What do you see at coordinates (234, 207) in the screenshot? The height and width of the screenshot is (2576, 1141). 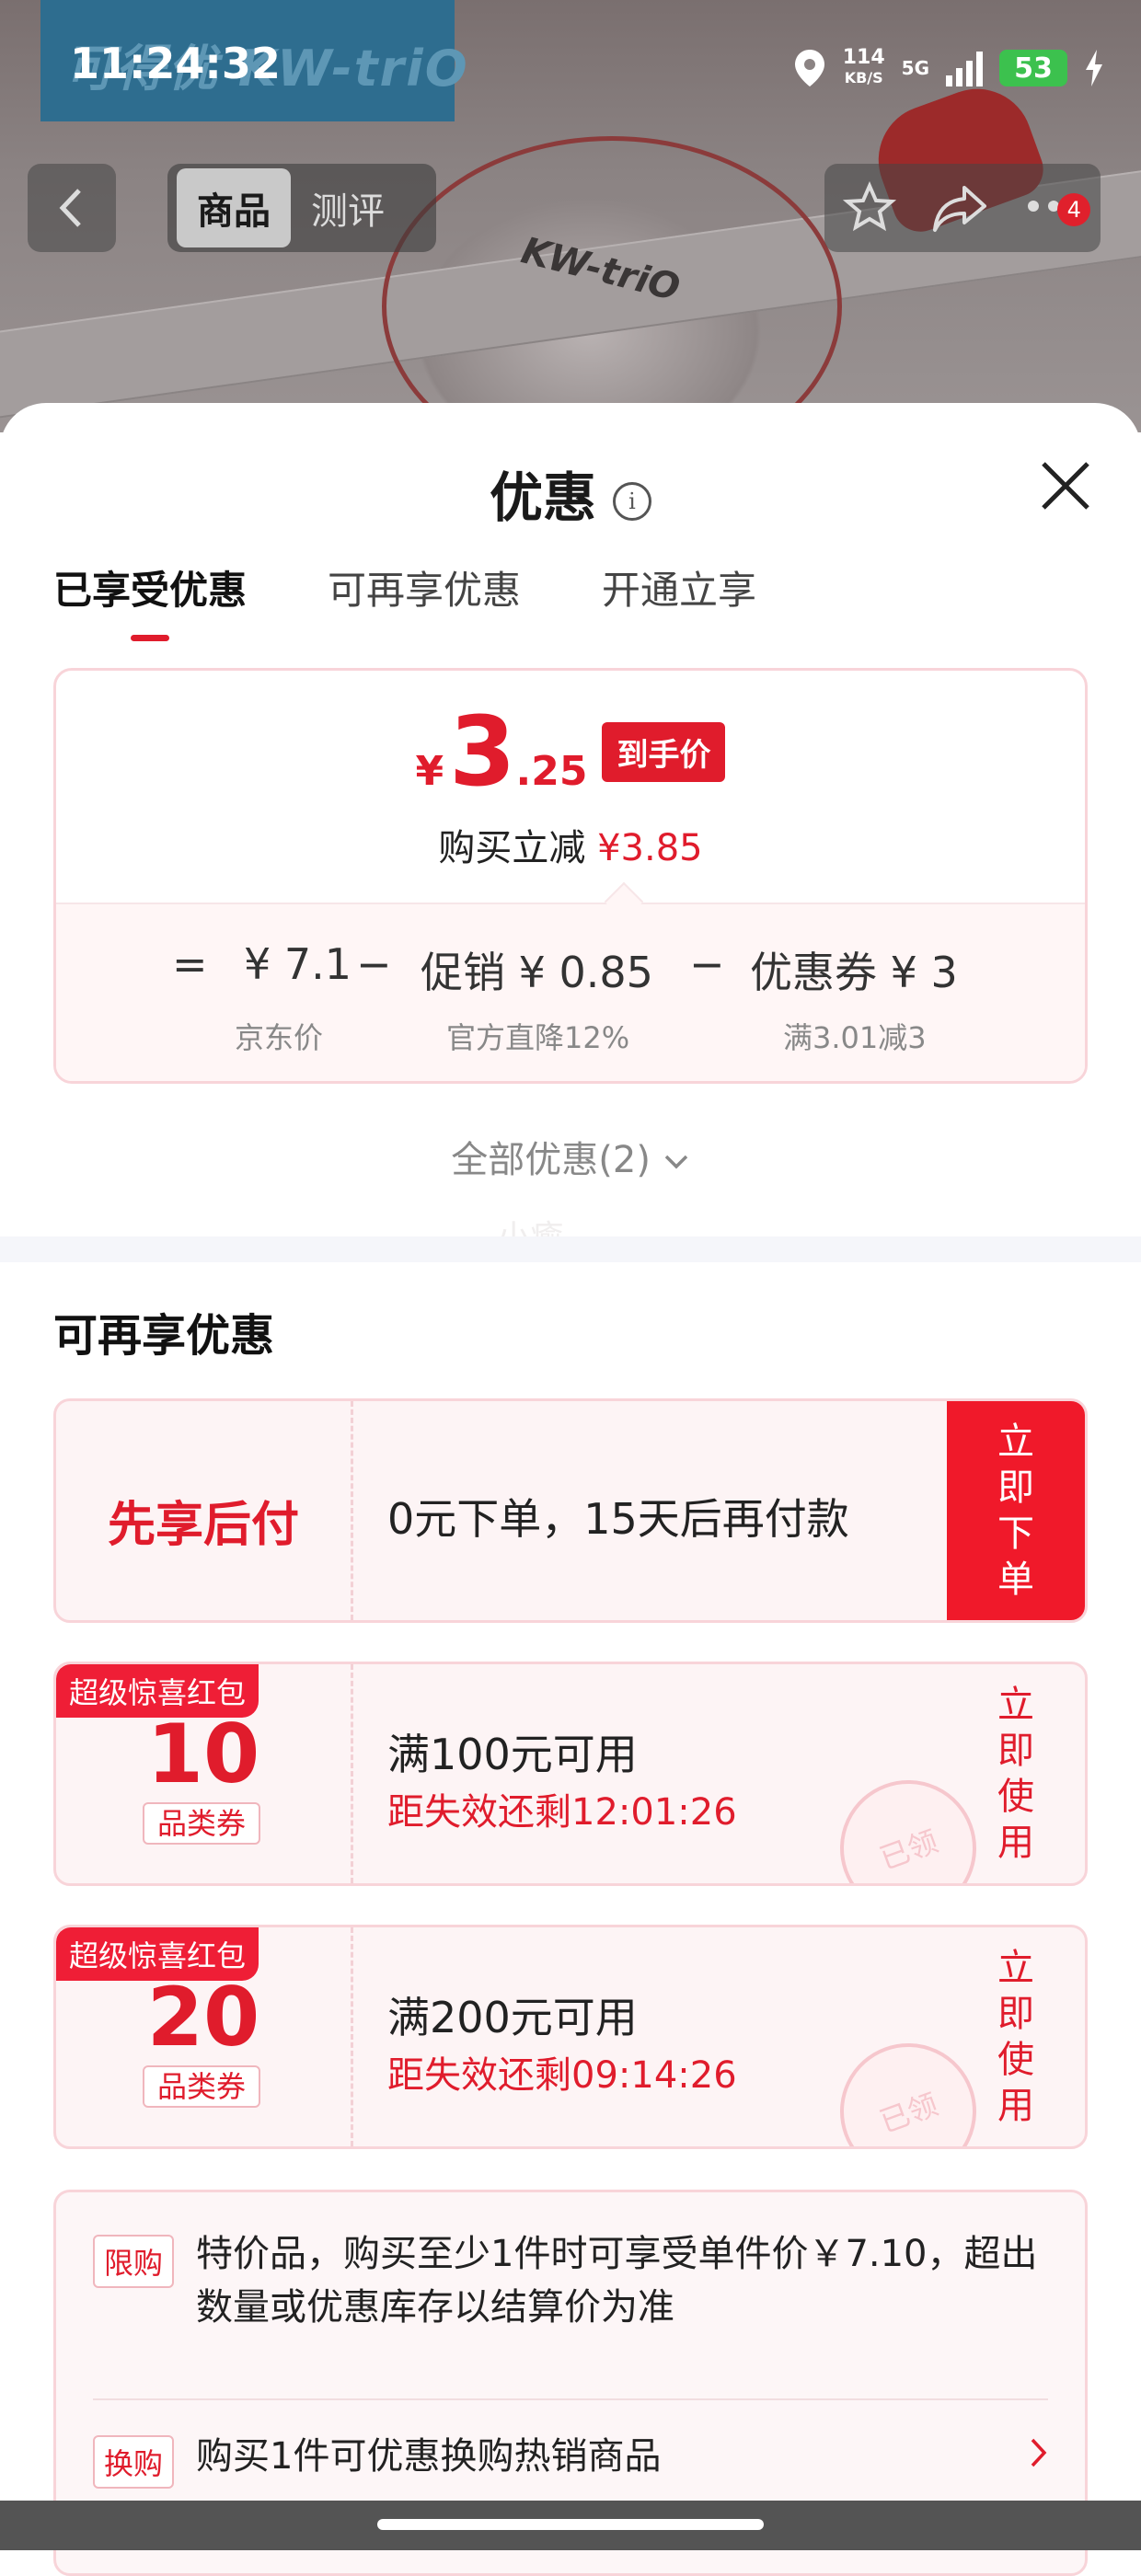 I see `tab-product: 商品` at bounding box center [234, 207].